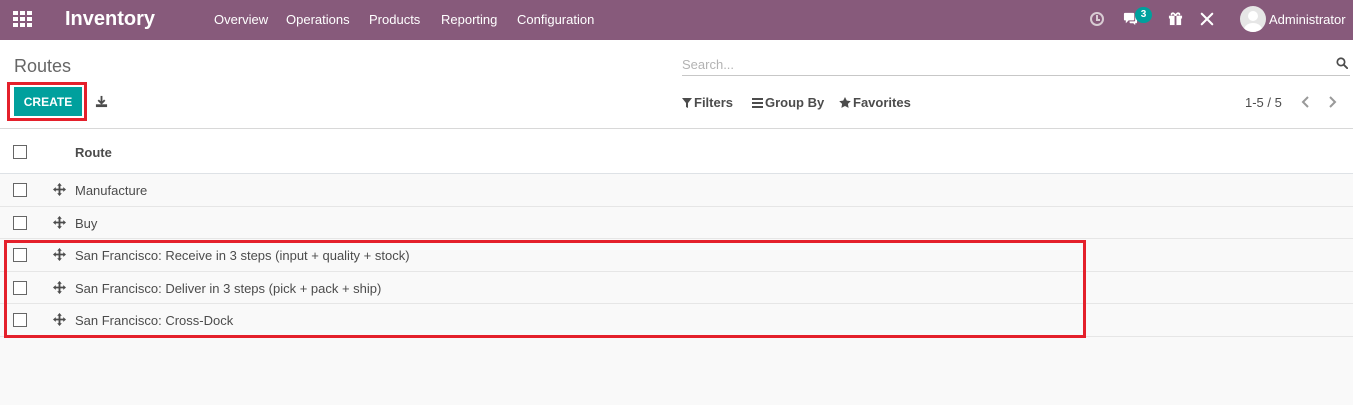  Describe the element at coordinates (1305, 102) in the screenshot. I see `chevron-left-icon` at that location.